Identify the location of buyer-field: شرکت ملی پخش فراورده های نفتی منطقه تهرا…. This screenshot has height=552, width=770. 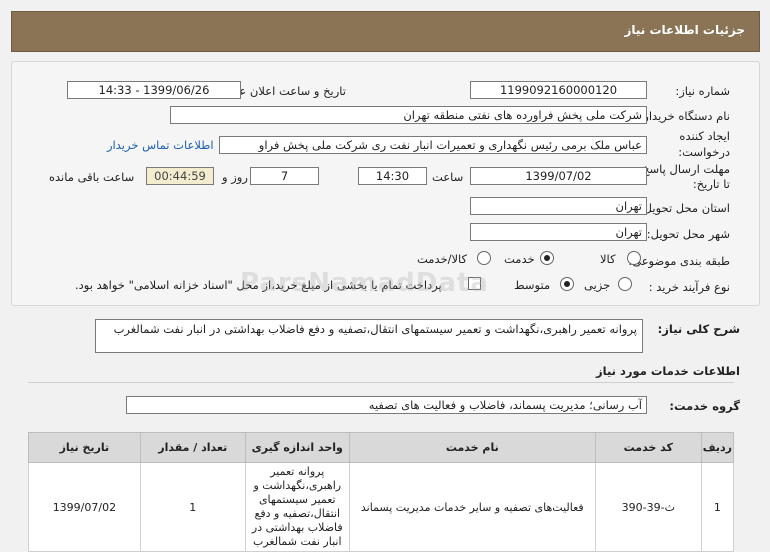
(408, 115).